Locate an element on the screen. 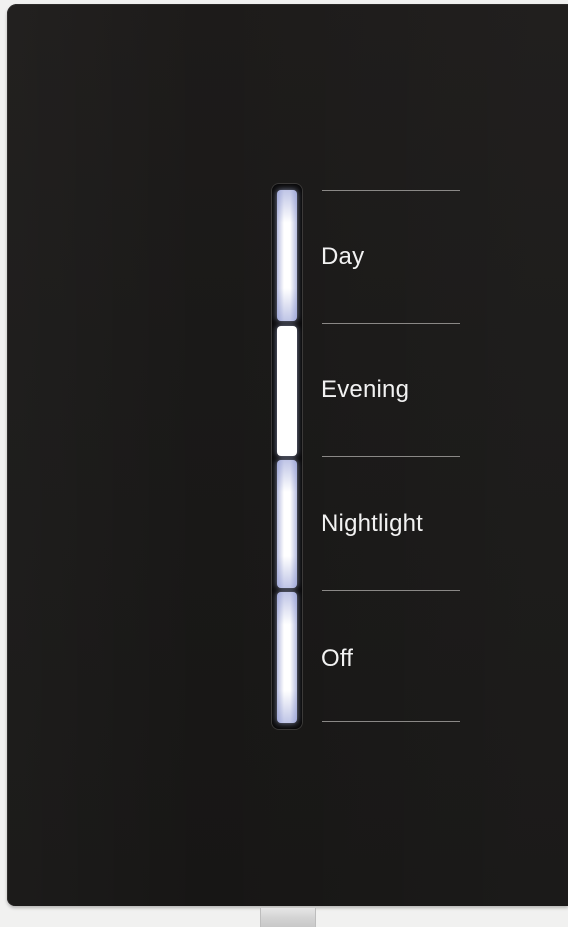 The width and height of the screenshot is (568, 927). day-light-segment is located at coordinates (287, 255).